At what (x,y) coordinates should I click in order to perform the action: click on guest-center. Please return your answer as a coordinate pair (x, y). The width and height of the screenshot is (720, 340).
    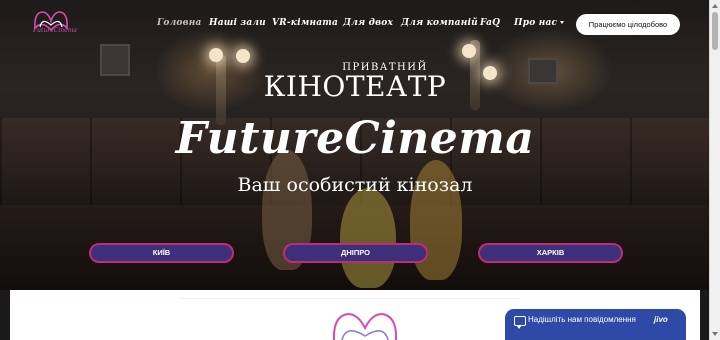
    Looking at the image, I should click on (368, 238).